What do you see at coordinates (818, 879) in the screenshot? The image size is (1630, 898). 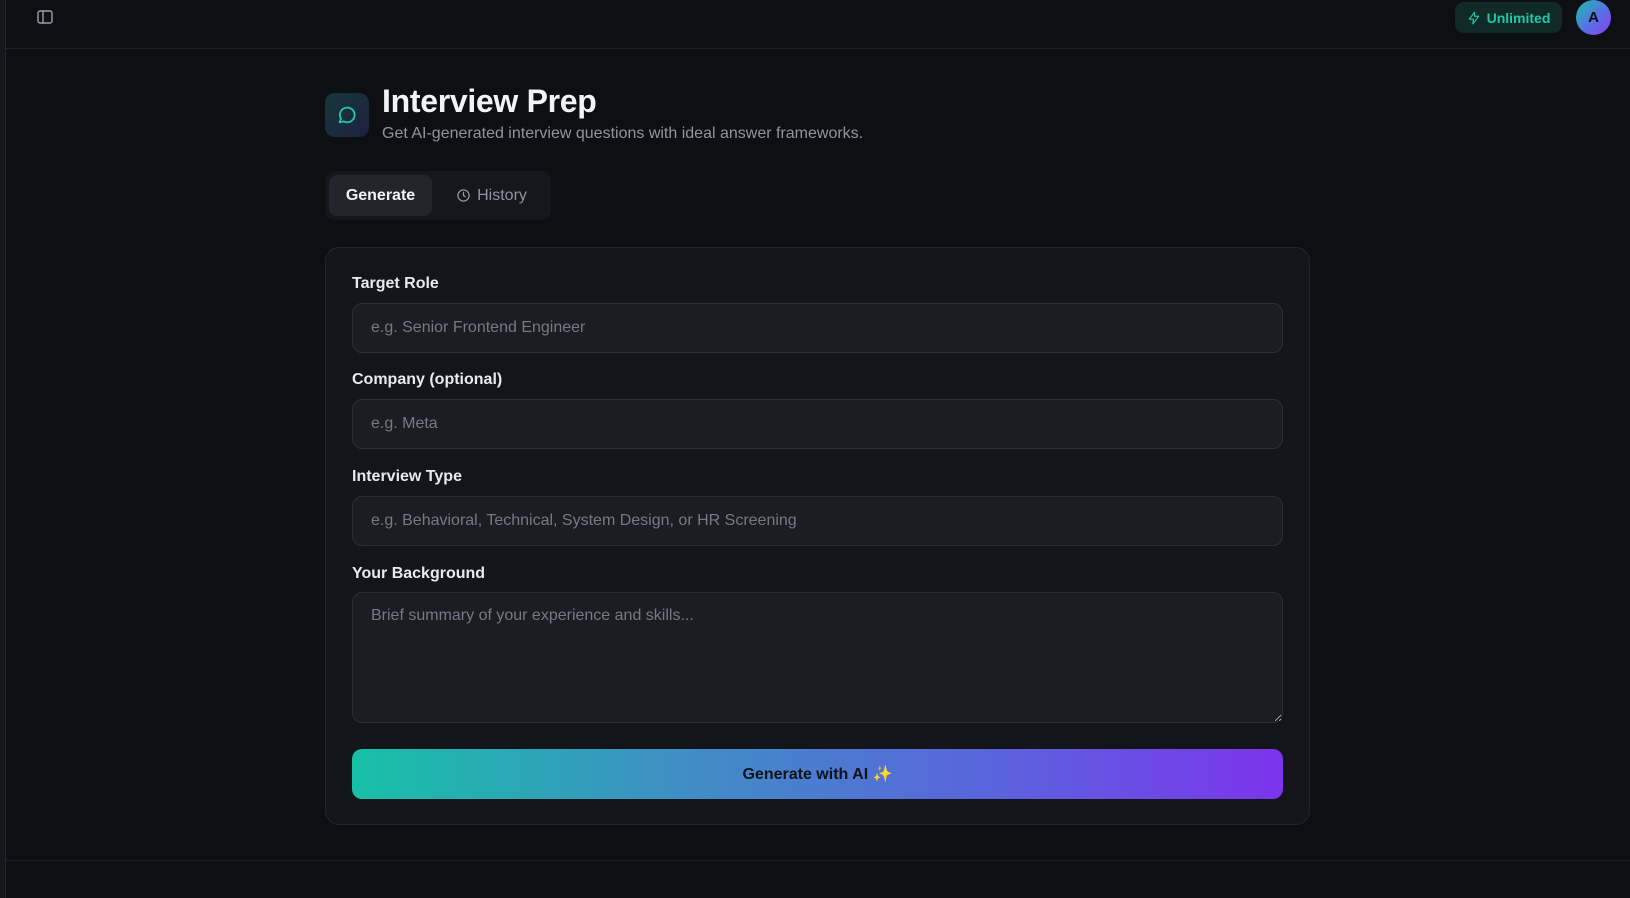 I see `footer-area` at bounding box center [818, 879].